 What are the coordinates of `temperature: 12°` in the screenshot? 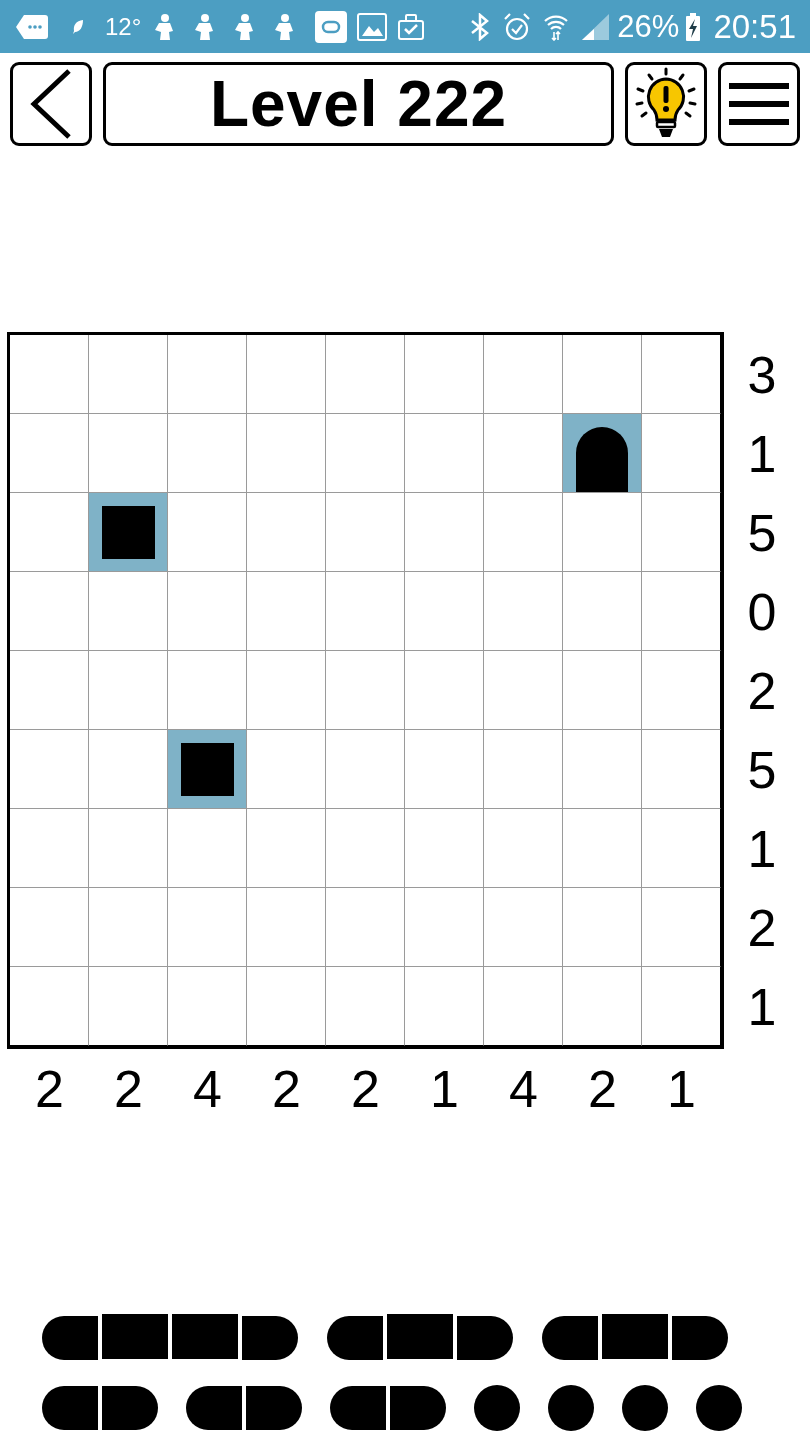 It's located at (123, 26).